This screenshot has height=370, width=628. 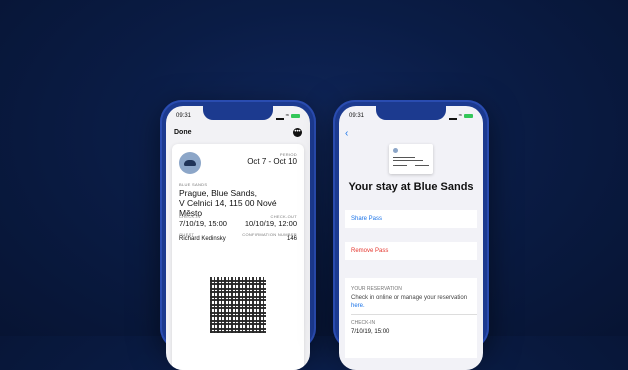 What do you see at coordinates (411, 159) in the screenshot?
I see `pass-thumbnail` at bounding box center [411, 159].